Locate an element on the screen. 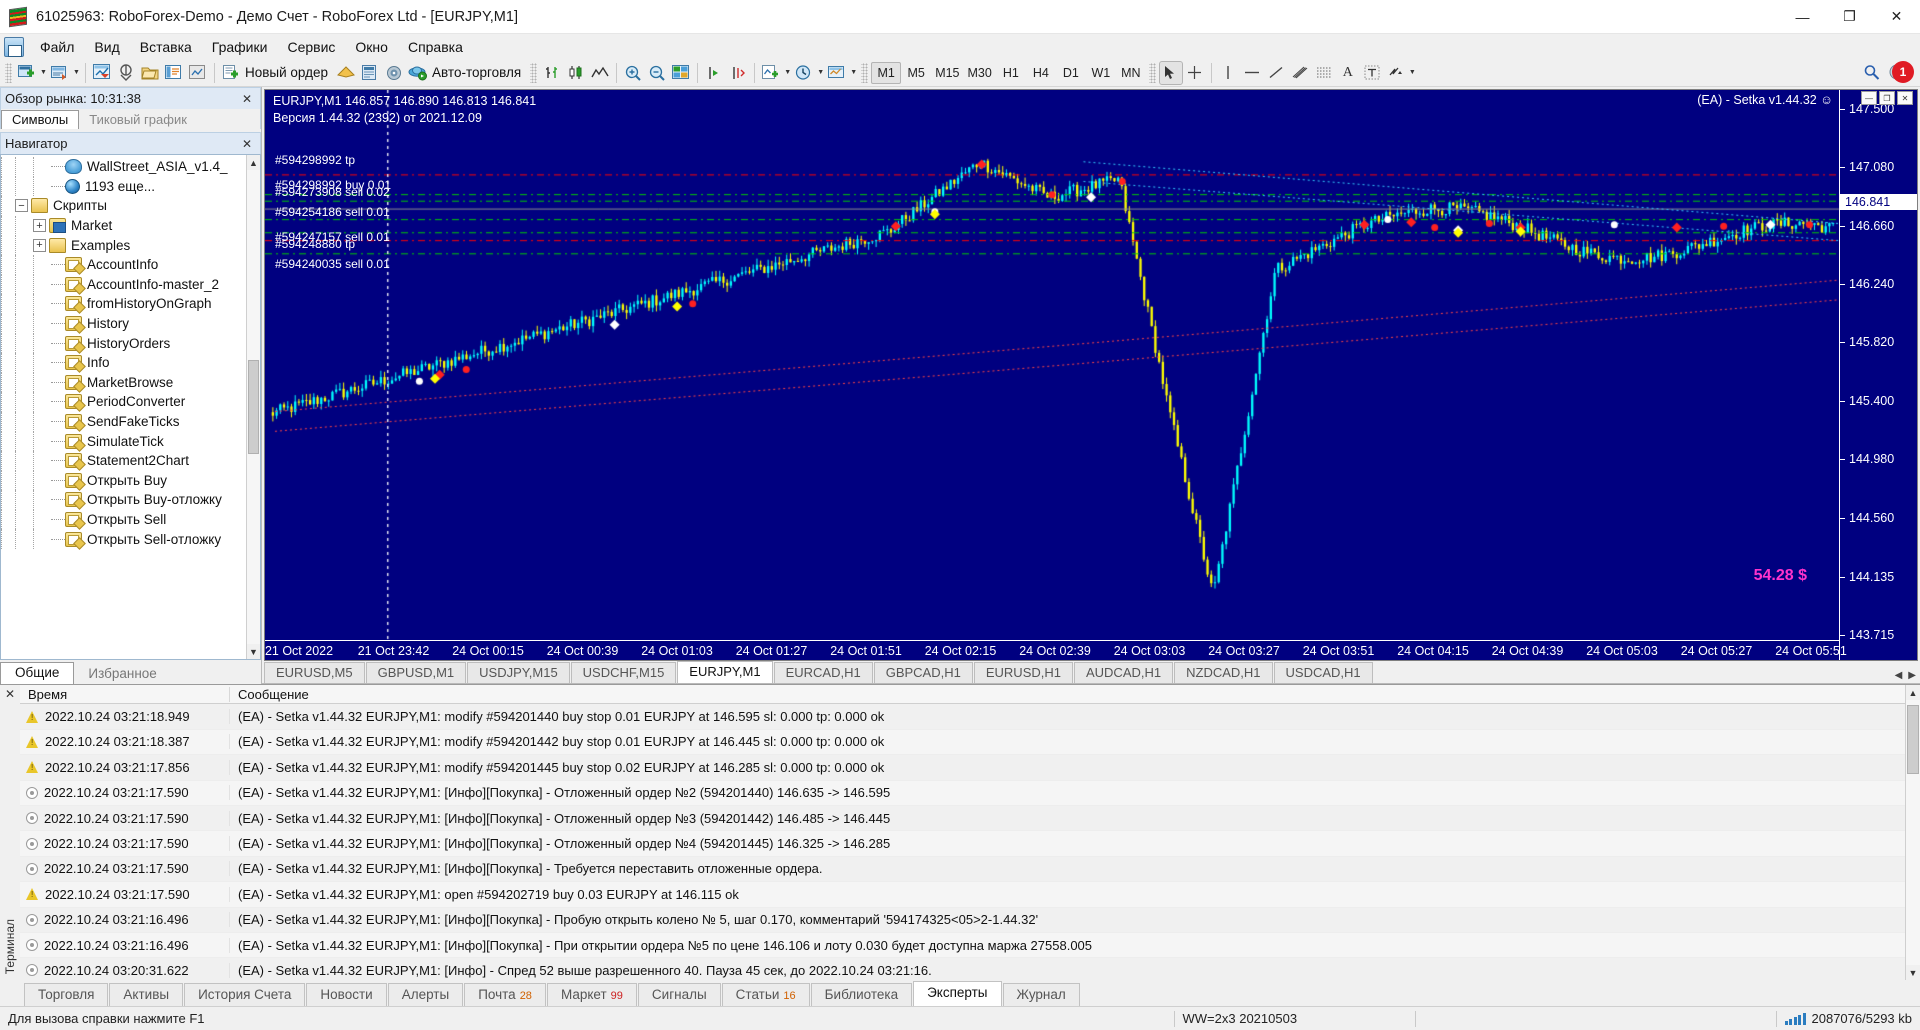  chart-close-button: ✕ is located at coordinates (1905, 98).